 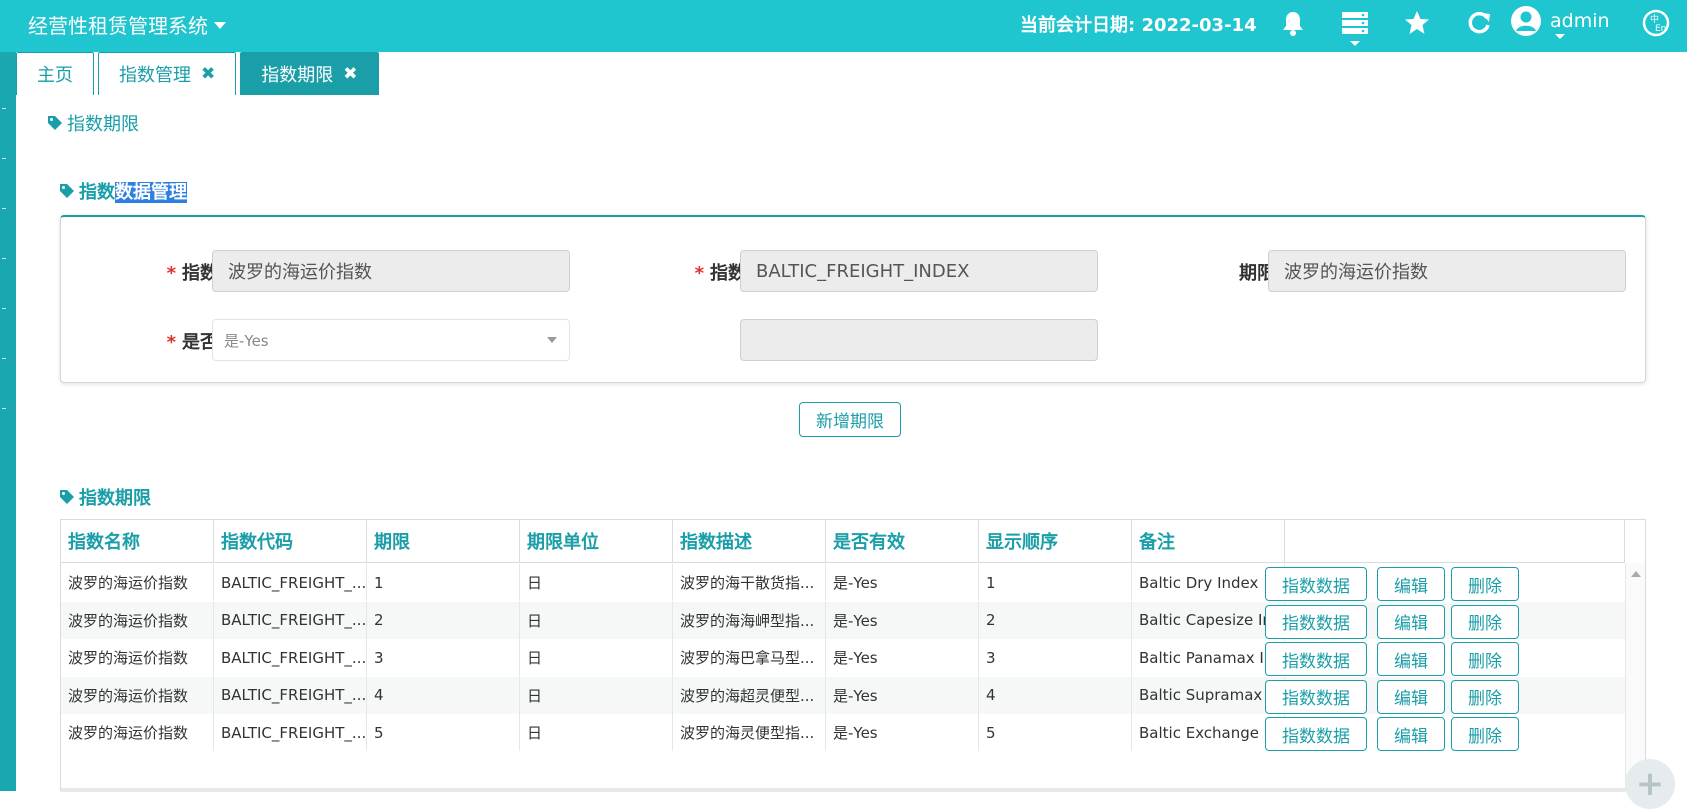 I want to click on bell-icon, so click(x=1293, y=23).